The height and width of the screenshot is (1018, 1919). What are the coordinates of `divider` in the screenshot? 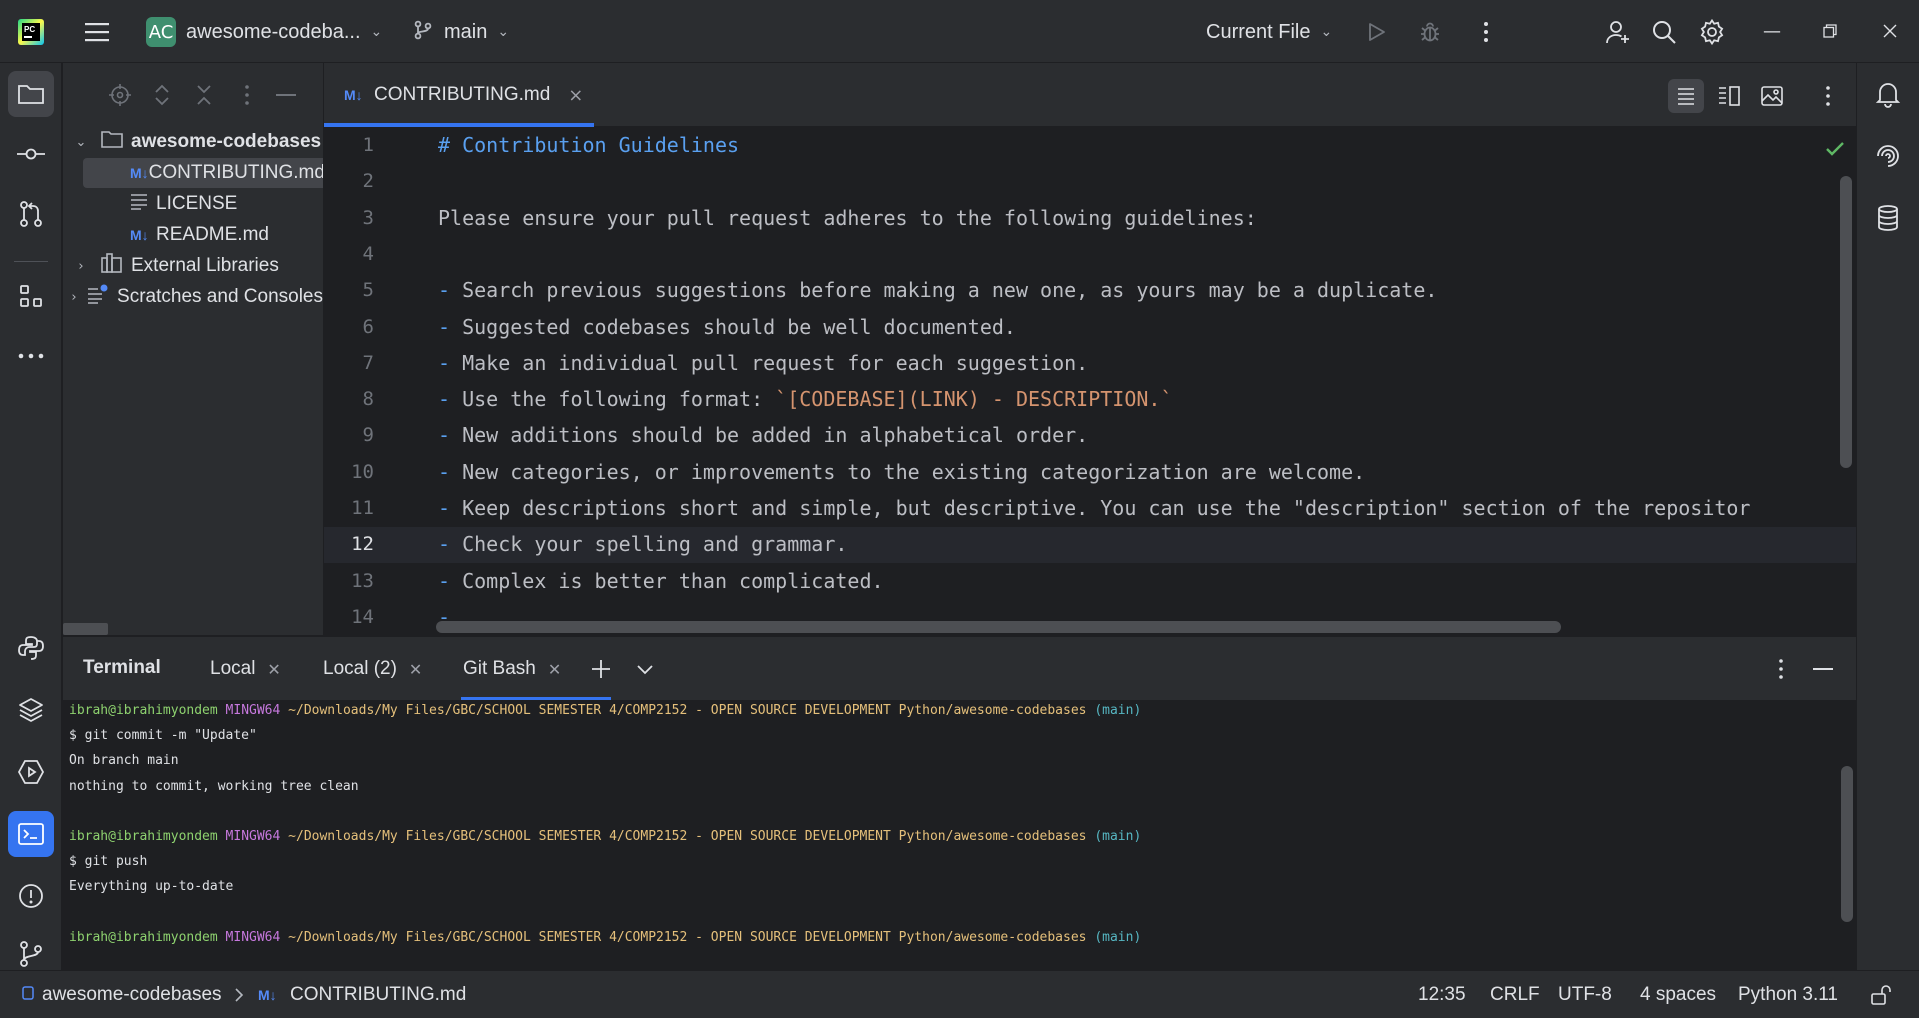 It's located at (31, 261).